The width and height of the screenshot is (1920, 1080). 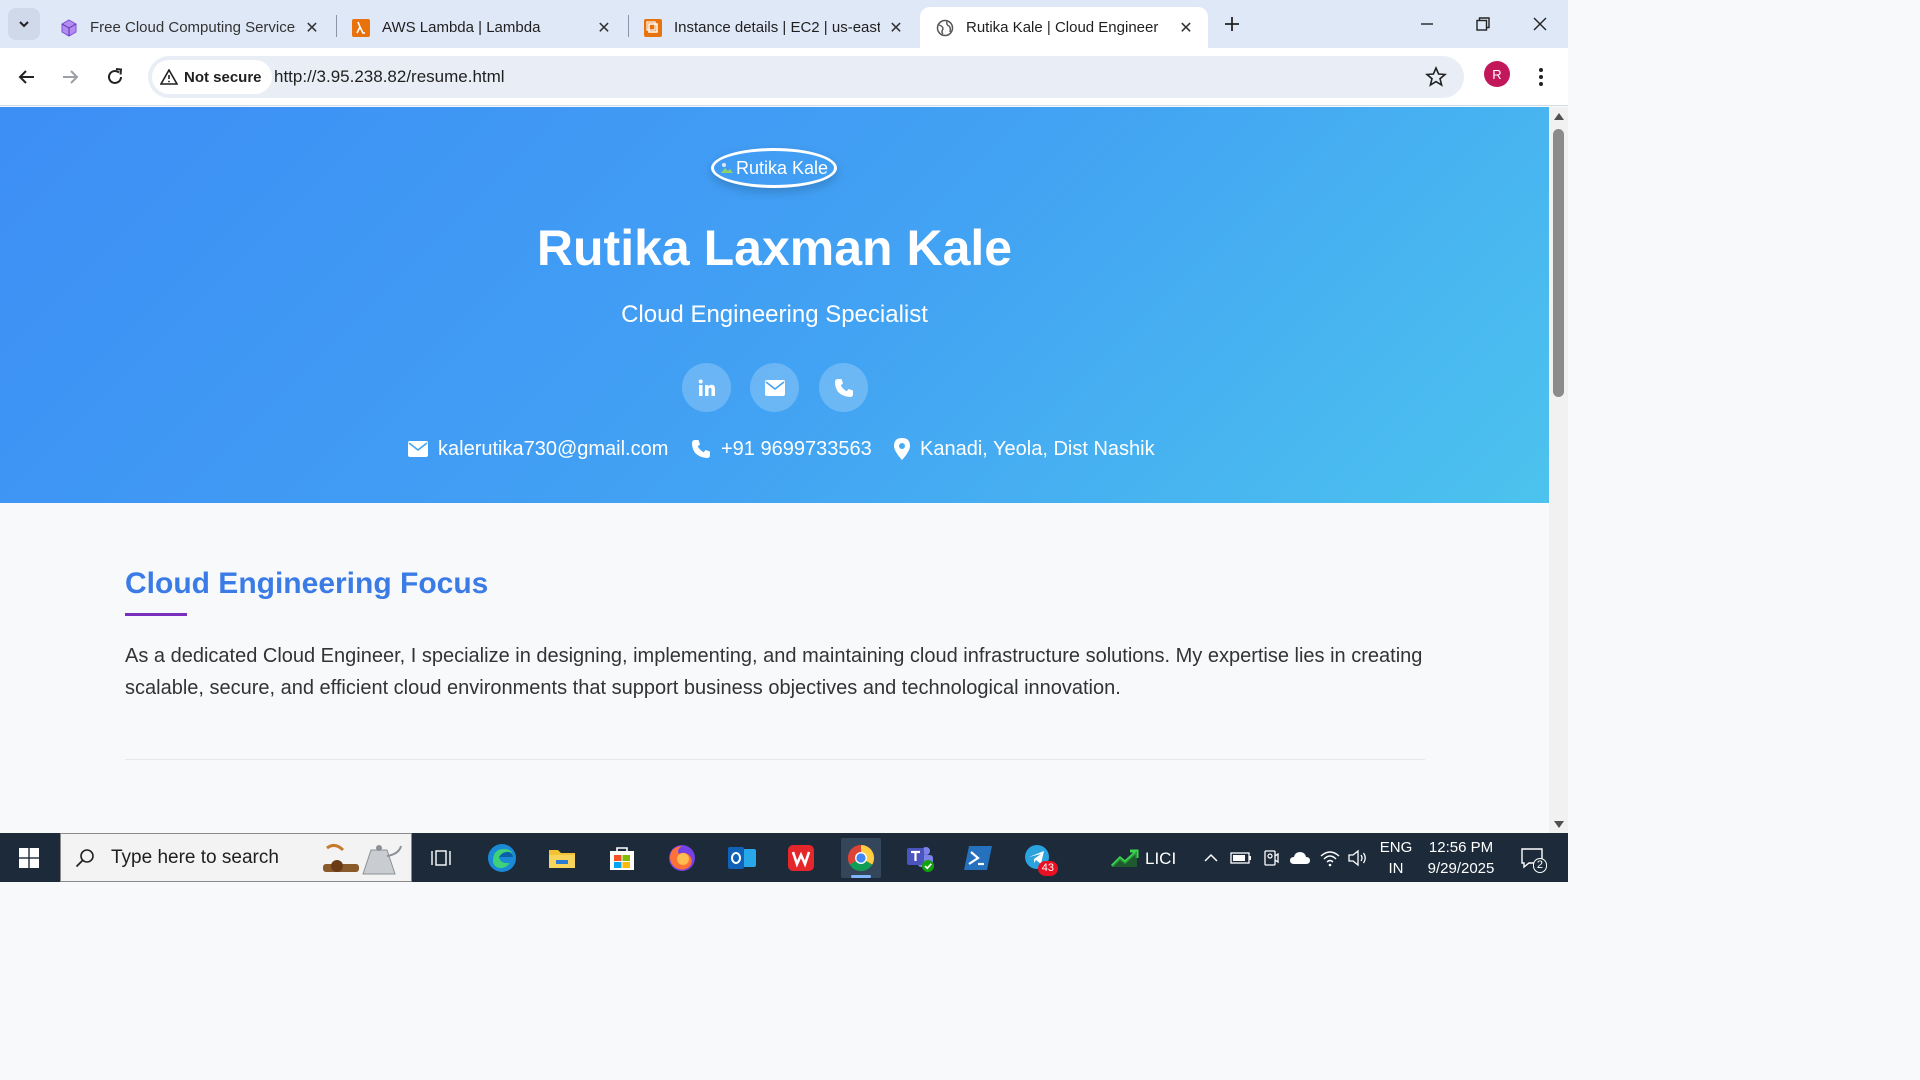 I want to click on taskbar-wps, so click(x=801, y=858).